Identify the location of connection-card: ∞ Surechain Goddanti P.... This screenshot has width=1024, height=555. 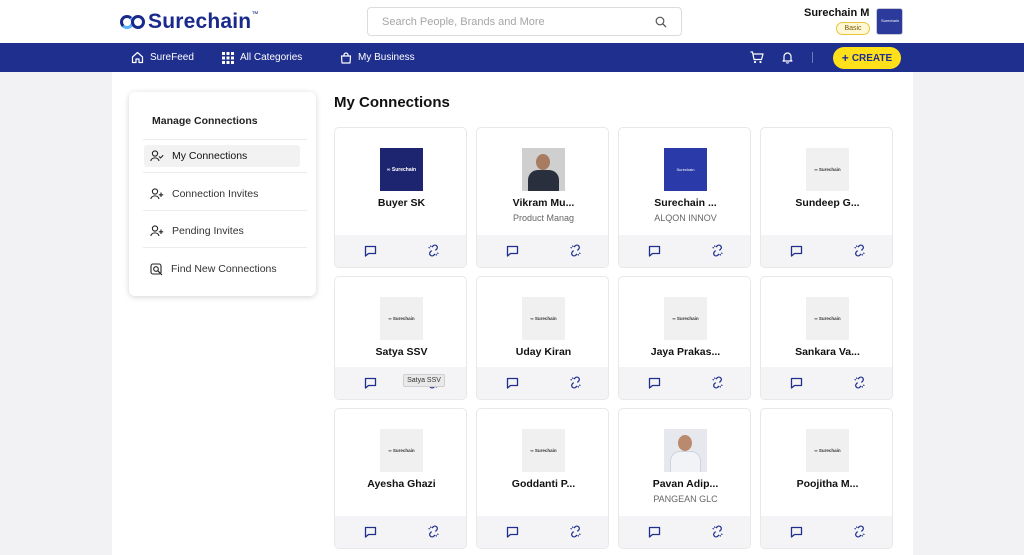
(542, 478).